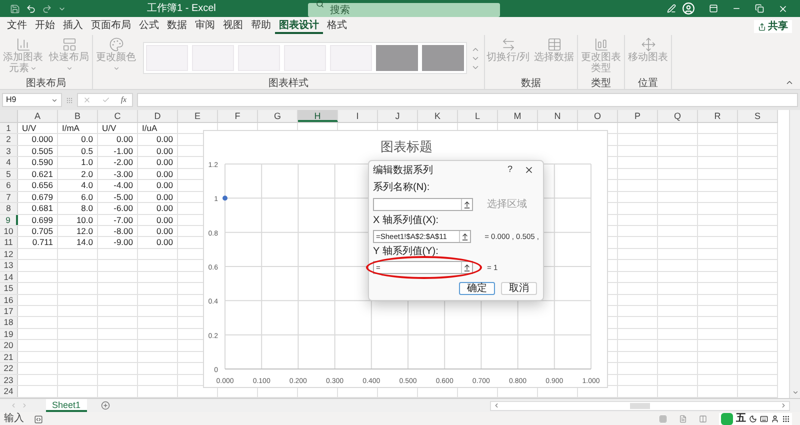 This screenshot has height=425, width=800. I want to click on share-button: 共享, so click(773, 26).